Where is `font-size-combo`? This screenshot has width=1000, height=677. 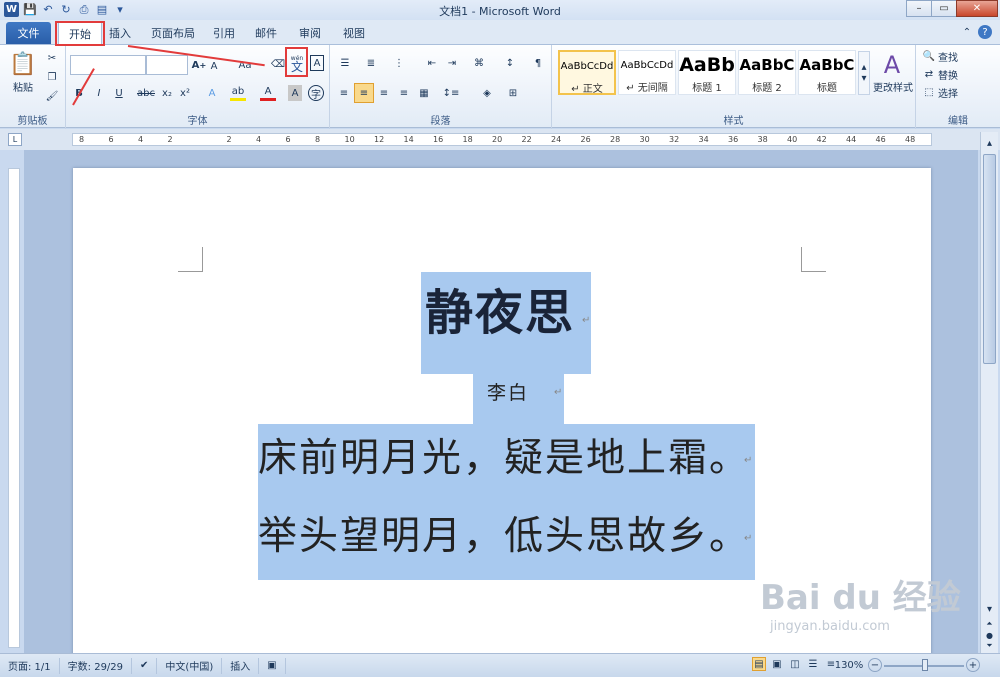 font-size-combo is located at coordinates (167, 65).